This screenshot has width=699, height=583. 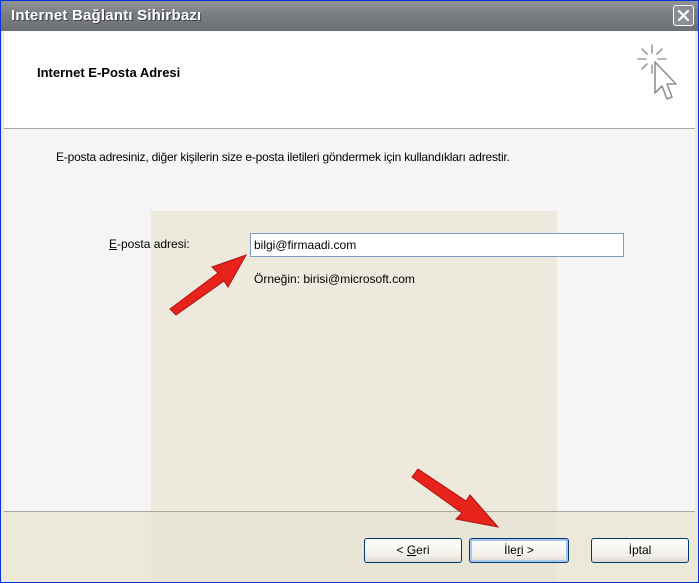 I want to click on annotation-arrow-email, so click(x=208, y=285).